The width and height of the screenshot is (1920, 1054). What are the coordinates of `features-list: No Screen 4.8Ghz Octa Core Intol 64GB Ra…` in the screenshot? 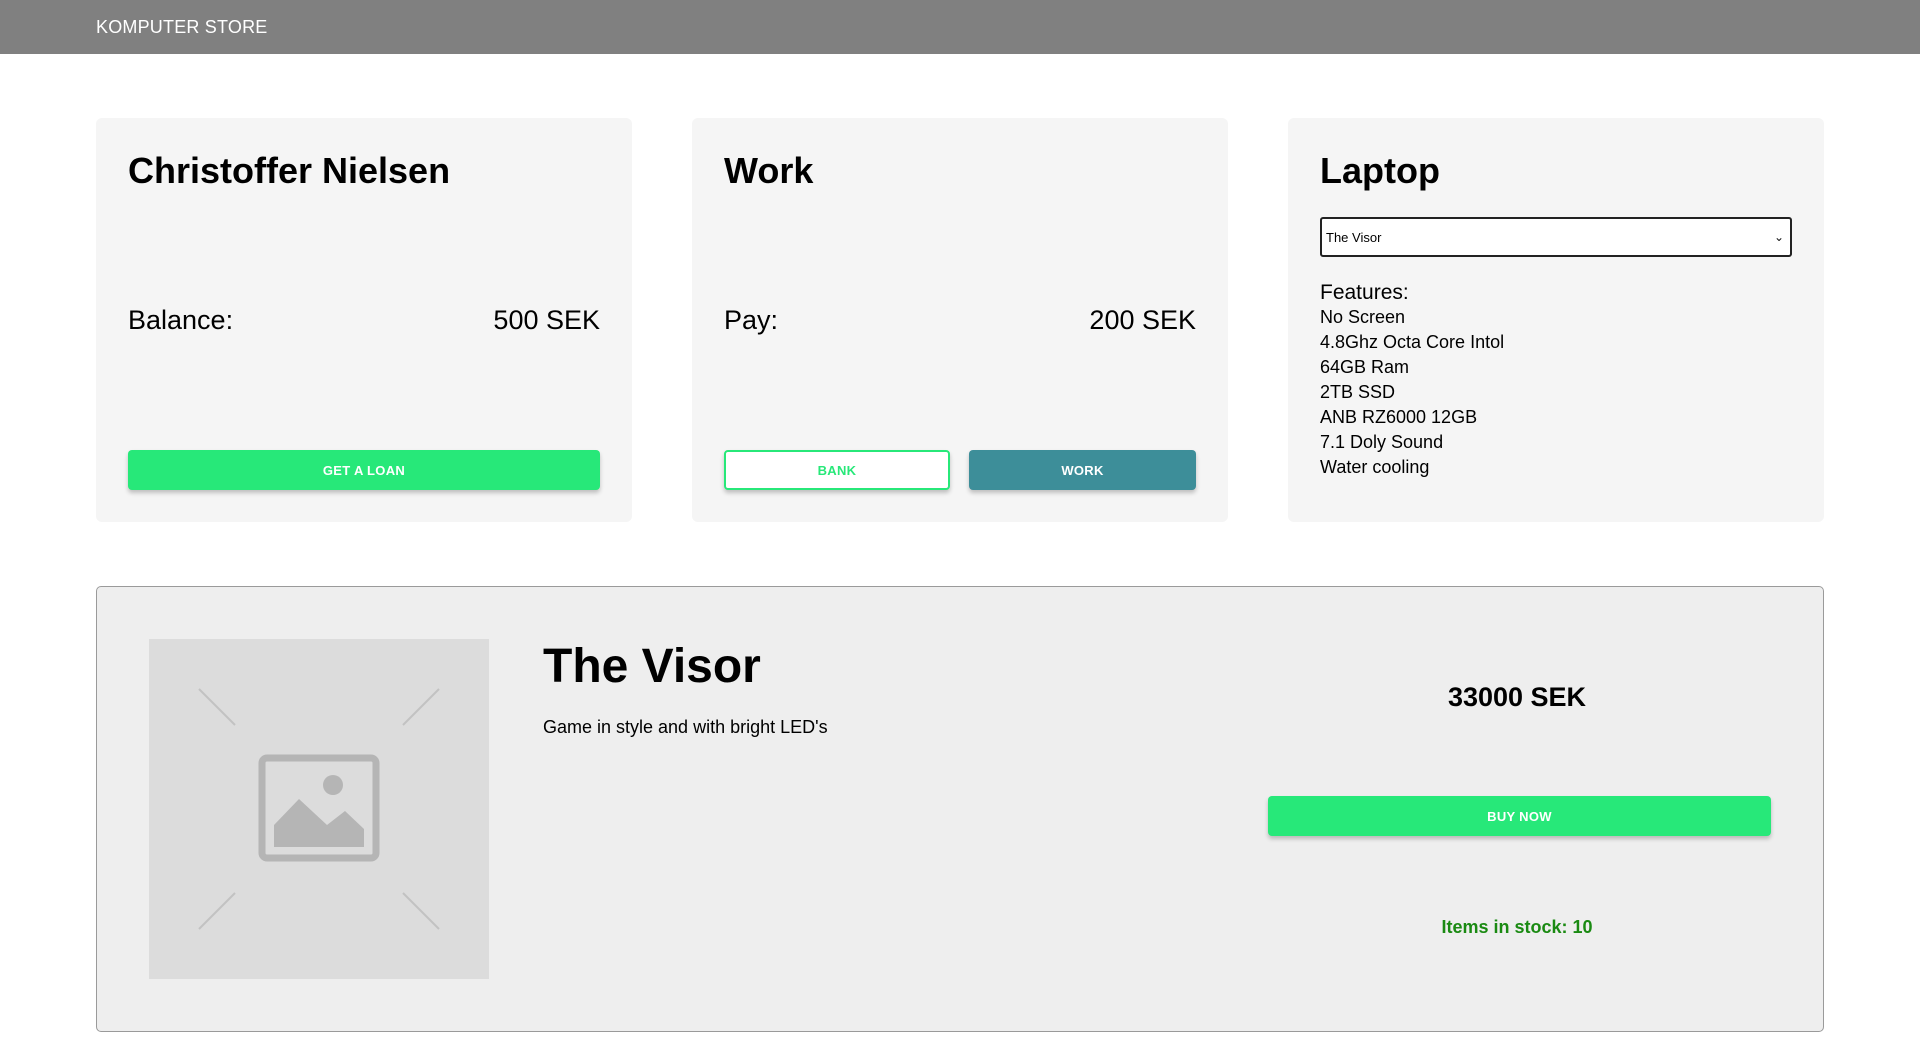 It's located at (1412, 392).